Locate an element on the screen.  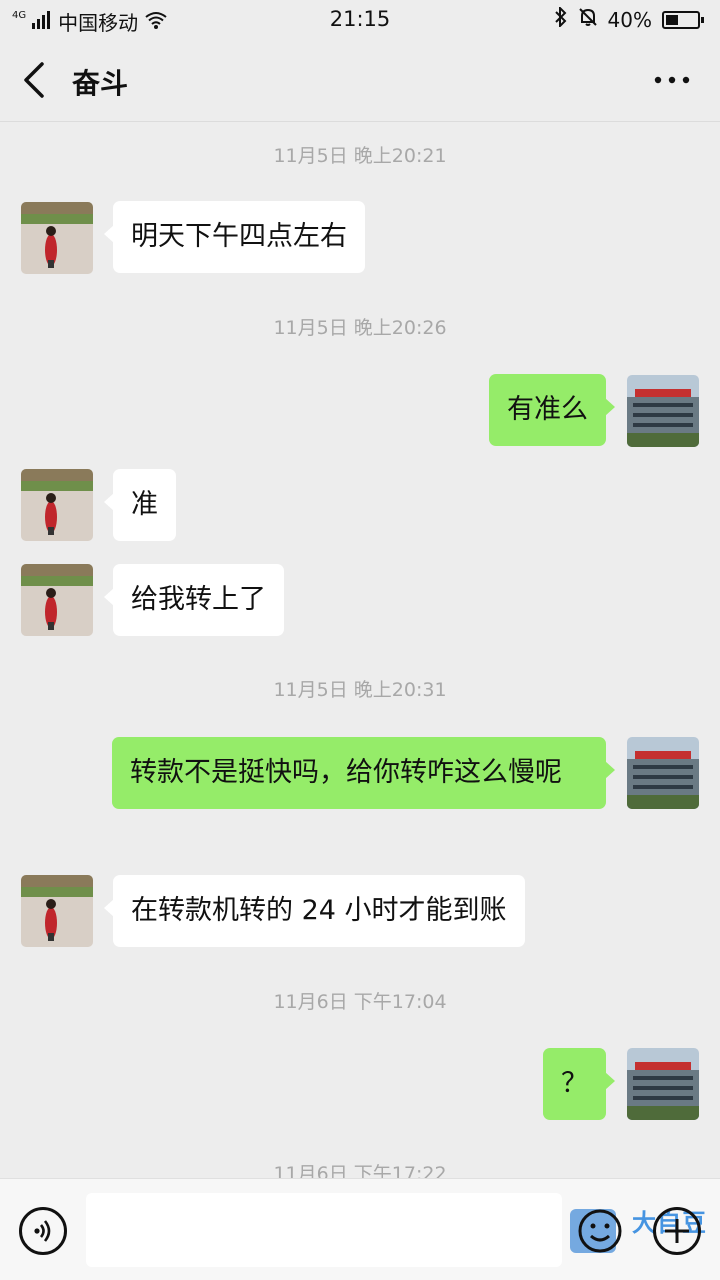
input-bar: 大自豆 is located at coordinates (360, 1229).